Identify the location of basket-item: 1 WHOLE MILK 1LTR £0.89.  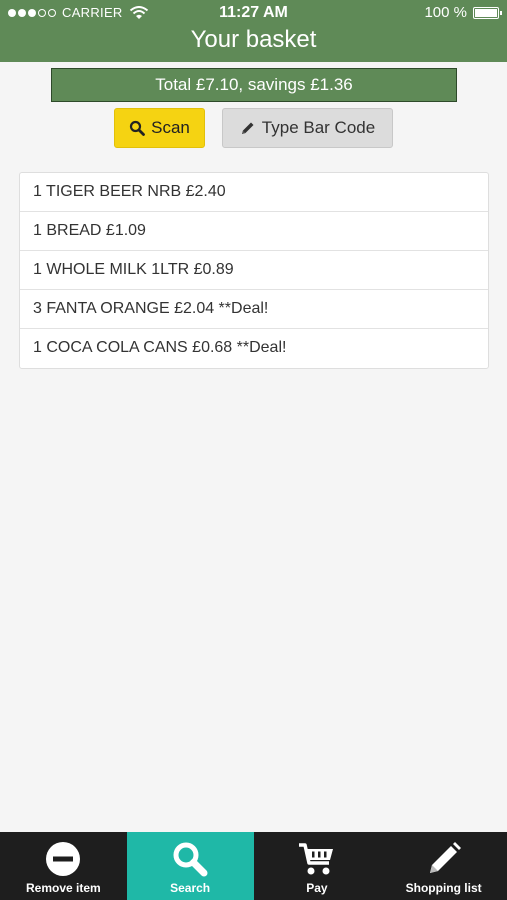
(254, 270).